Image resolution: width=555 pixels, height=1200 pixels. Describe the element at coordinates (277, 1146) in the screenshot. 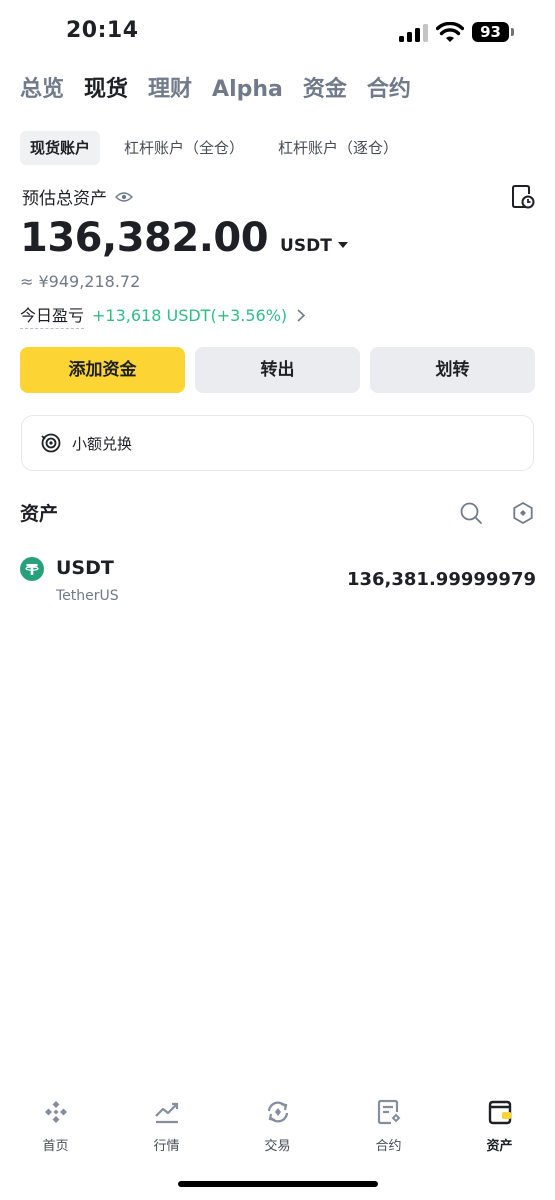

I see `nav-trade-label: 交易` at that location.